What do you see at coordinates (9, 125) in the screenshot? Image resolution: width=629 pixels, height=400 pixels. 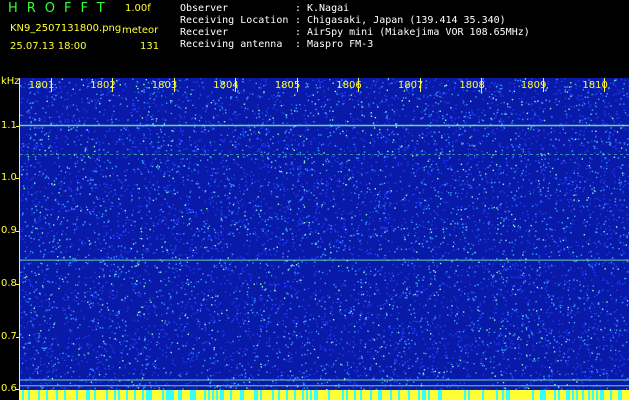 I see `y-tick-label: 1.1` at bounding box center [9, 125].